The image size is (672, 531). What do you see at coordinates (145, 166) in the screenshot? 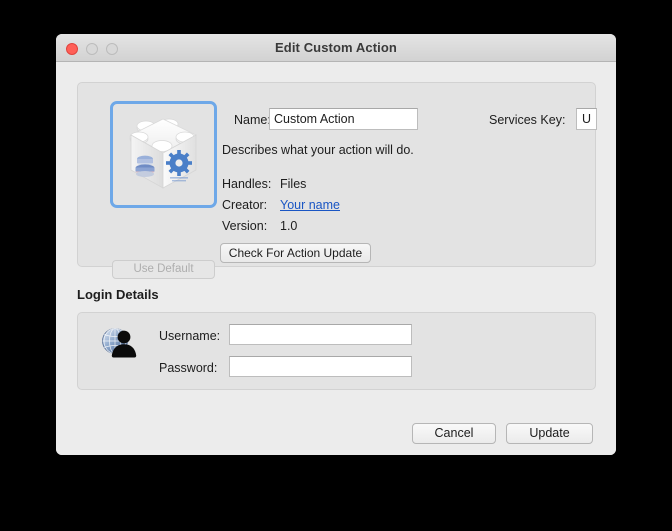
I see `seal-glyph` at bounding box center [145, 166].